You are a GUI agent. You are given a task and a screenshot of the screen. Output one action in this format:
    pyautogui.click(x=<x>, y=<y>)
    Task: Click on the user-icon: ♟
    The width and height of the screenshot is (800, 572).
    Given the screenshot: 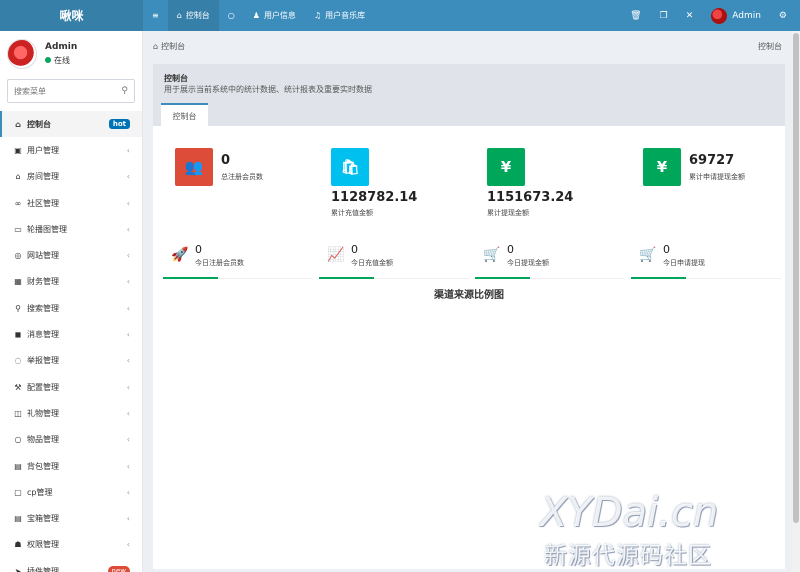 What is the action you would take?
    pyautogui.click(x=256, y=15)
    